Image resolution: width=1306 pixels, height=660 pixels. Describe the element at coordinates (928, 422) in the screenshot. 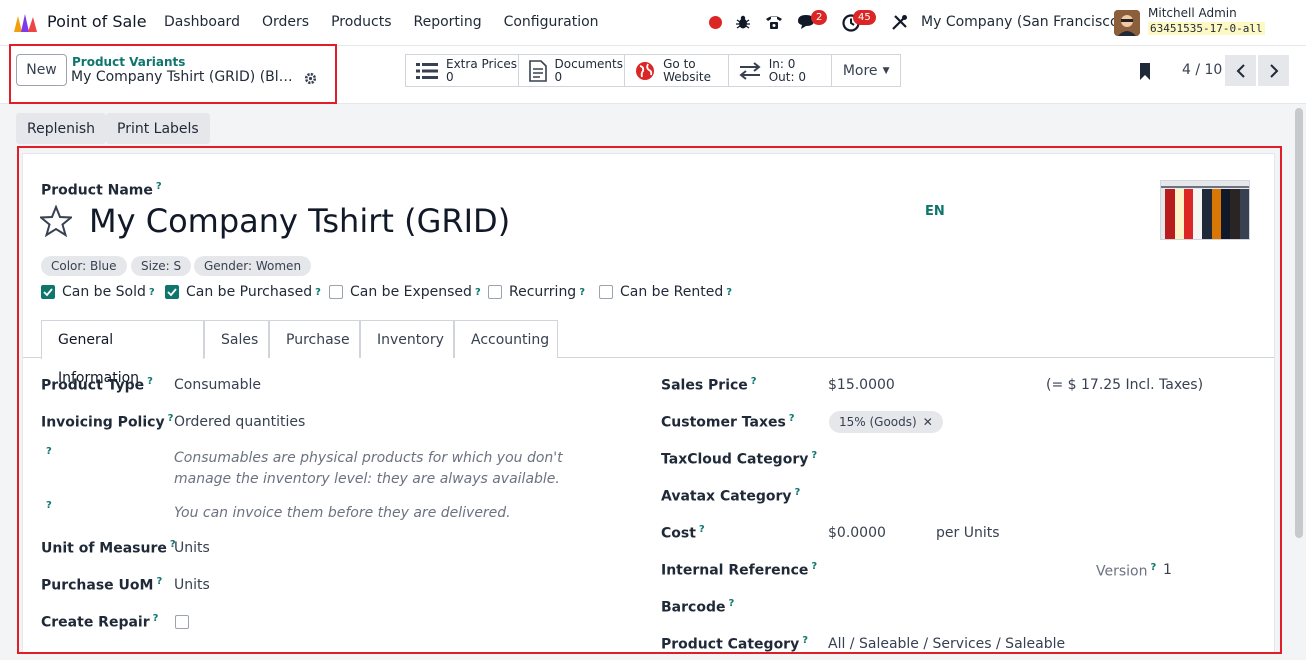

I see `close-icon: ✕` at that location.